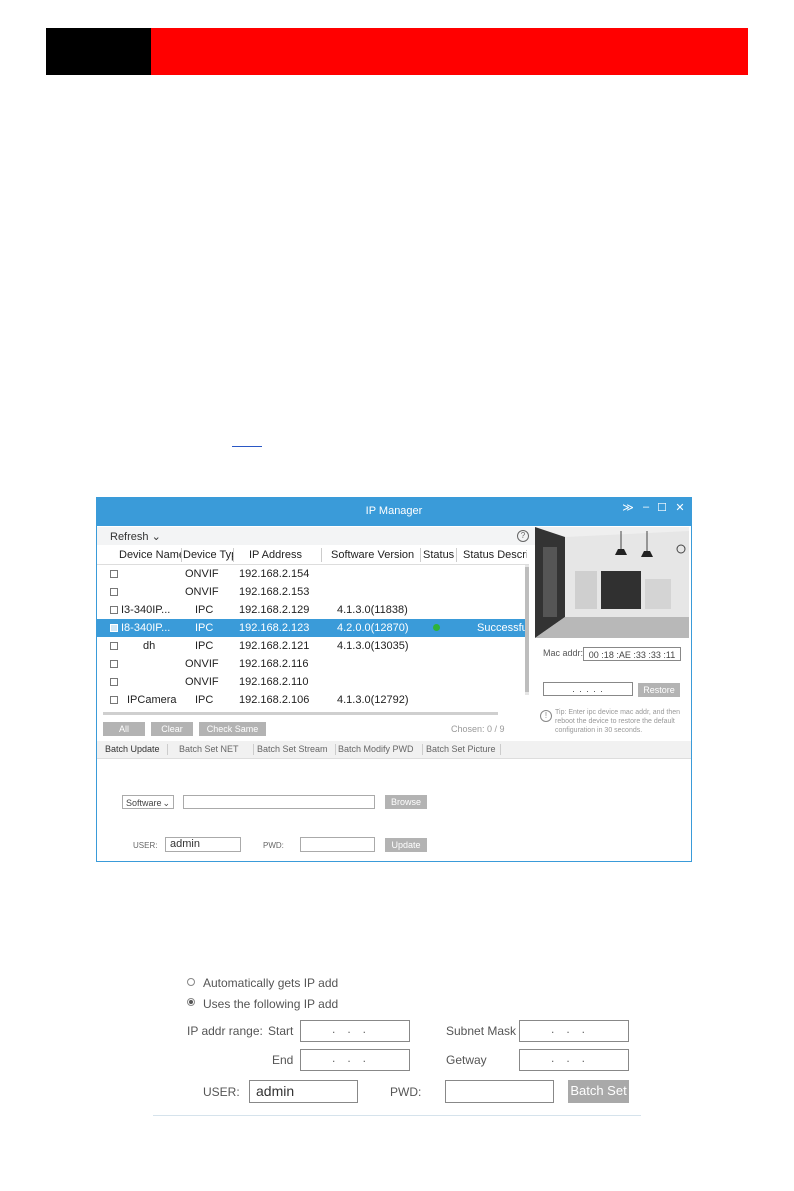 This screenshot has width=794, height=1191. What do you see at coordinates (546, 716) in the screenshot?
I see `info-icon: !` at bounding box center [546, 716].